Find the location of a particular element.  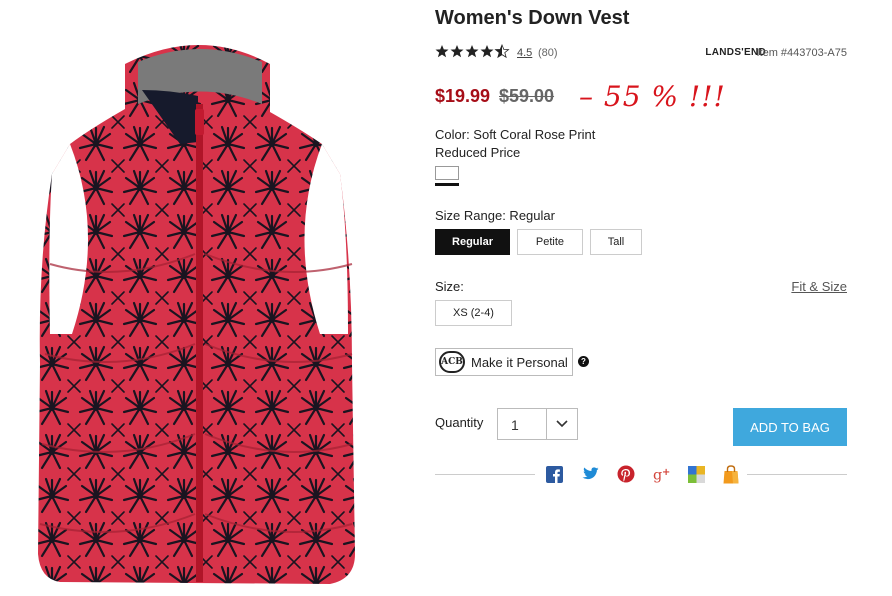

quantity-divider is located at coordinates (546, 424).